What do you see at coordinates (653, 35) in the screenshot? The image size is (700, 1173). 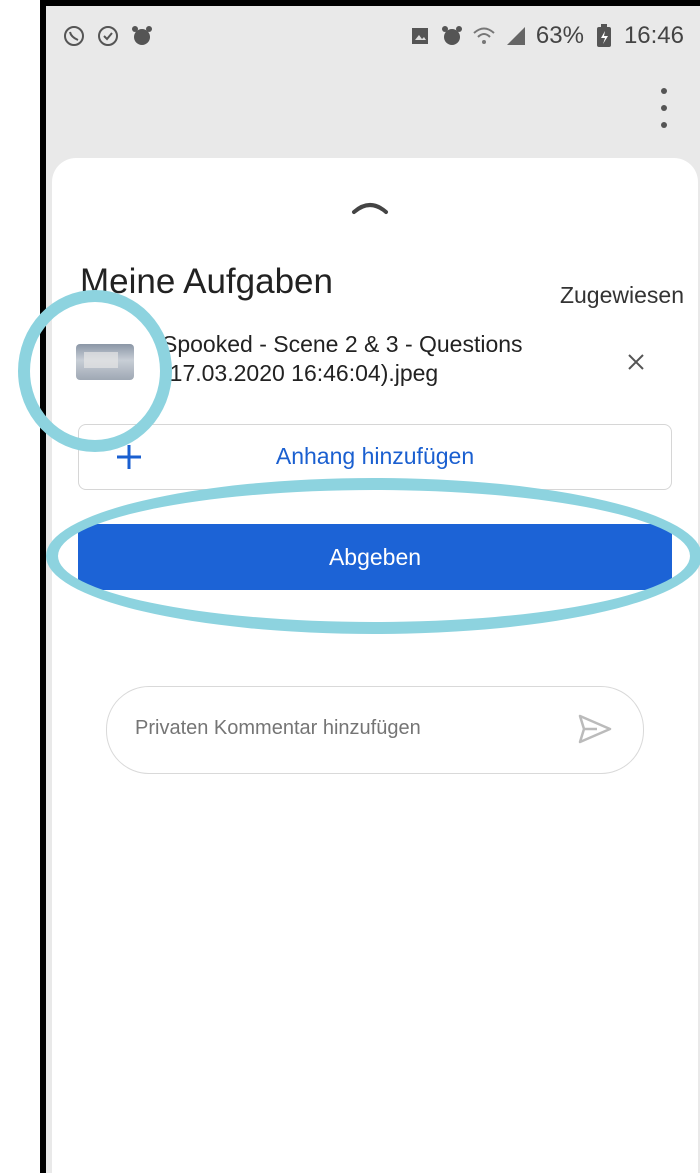 I see `clock: 16:46` at bounding box center [653, 35].